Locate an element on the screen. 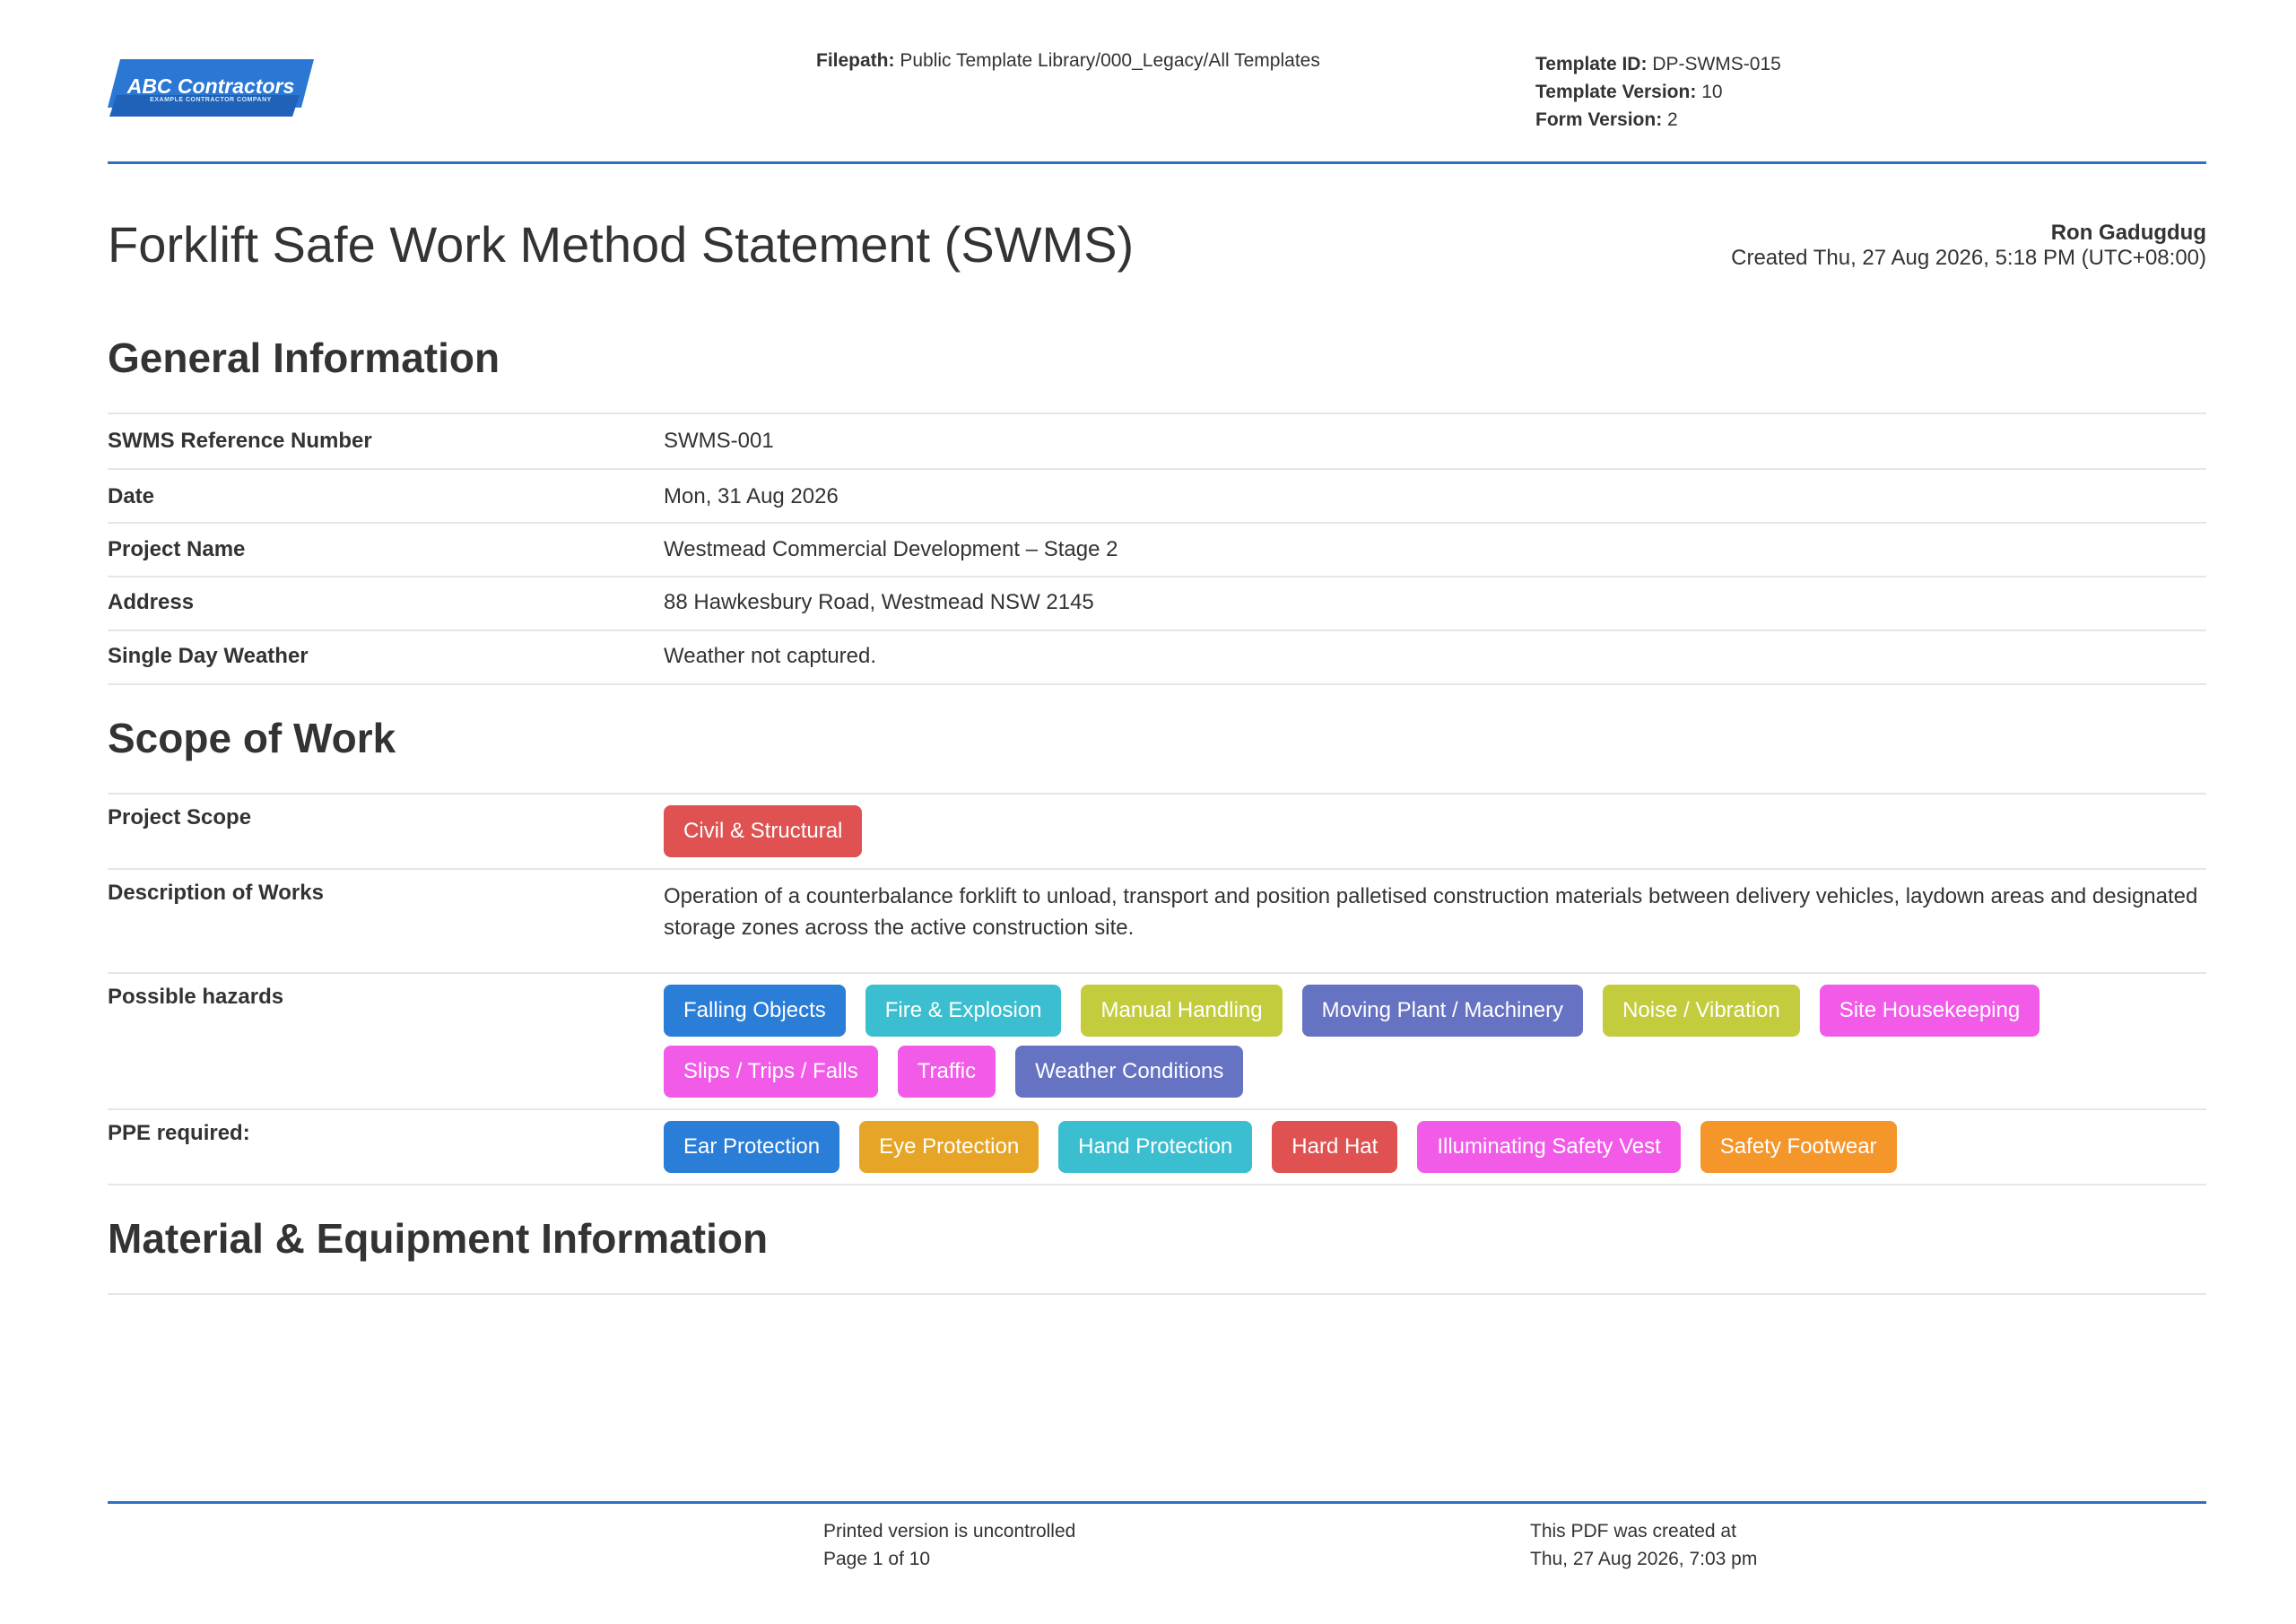 The width and height of the screenshot is (2296, 1624). hazard-tag: Site Housekeeping is located at coordinates (1929, 1011).